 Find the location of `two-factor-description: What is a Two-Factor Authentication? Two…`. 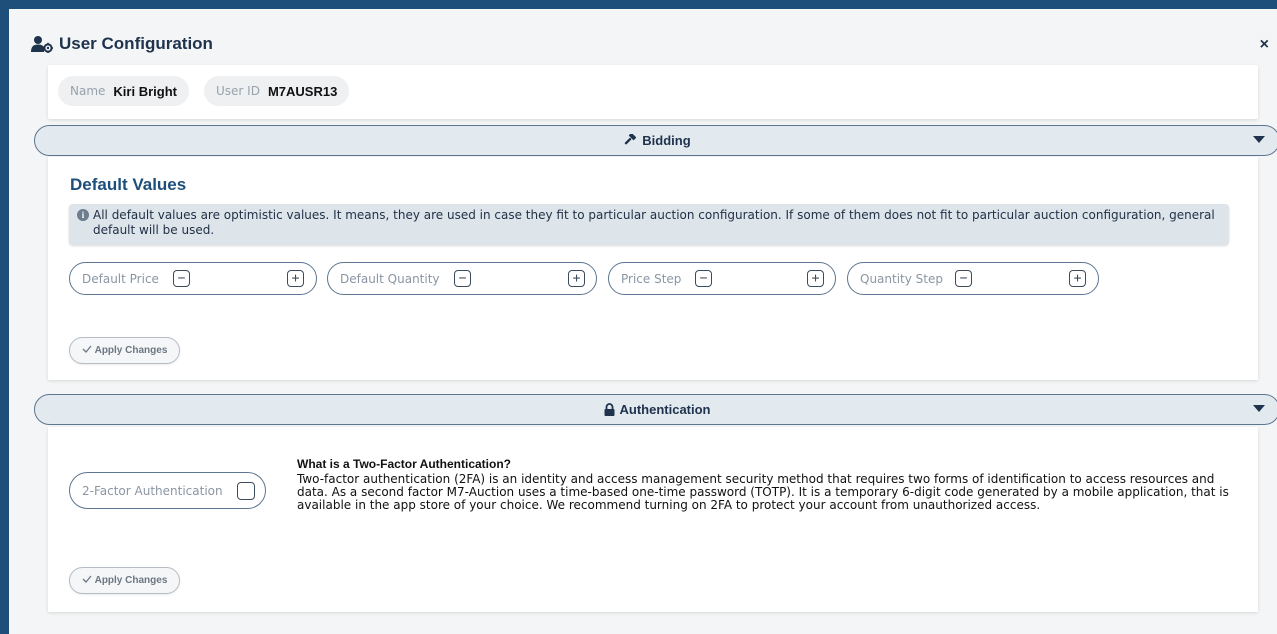

two-factor-description: What is a Two-Factor Authentication? Two… is located at coordinates (769, 485).